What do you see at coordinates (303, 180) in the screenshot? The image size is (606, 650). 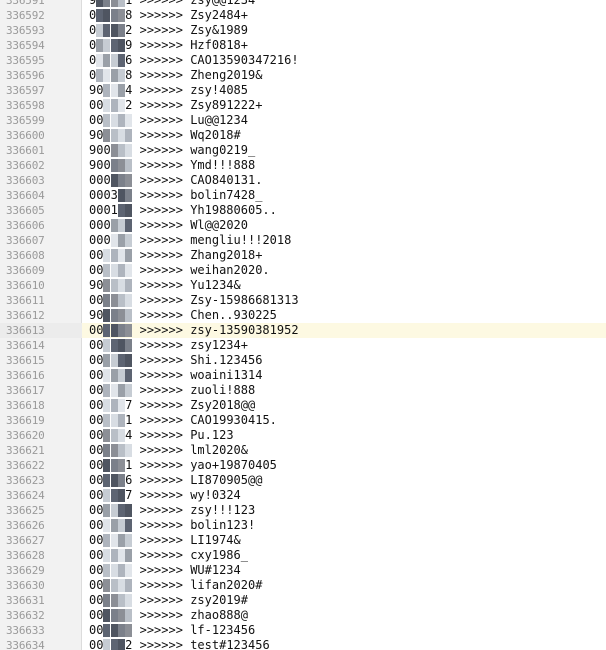 I see `editor-line: 336603 000 >>>>>> CAO840131.` at bounding box center [303, 180].